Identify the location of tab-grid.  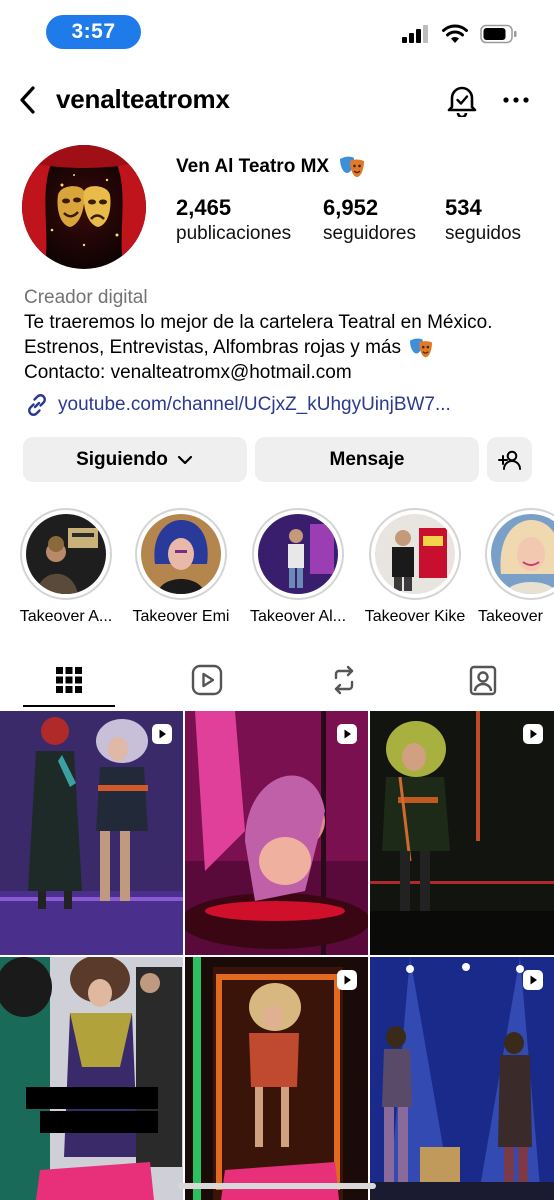
(69, 680).